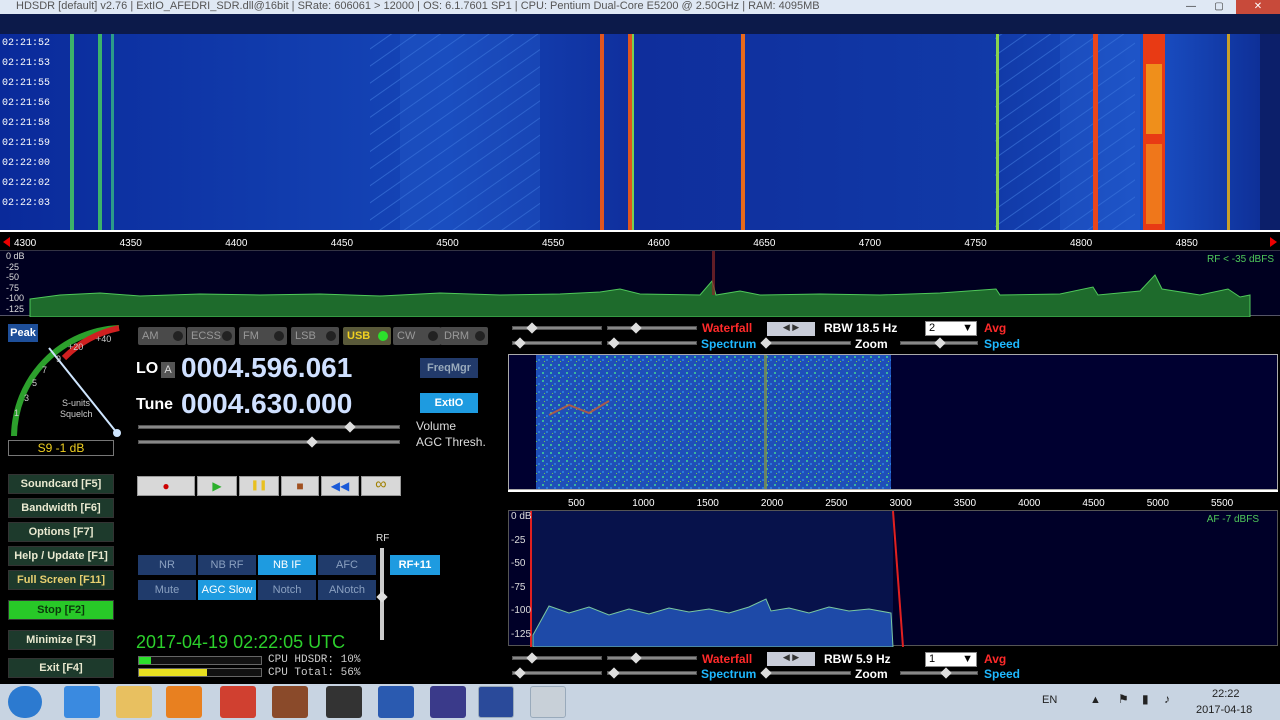  Describe the element at coordinates (1093, 503) in the screenshot. I see `af-frequency-tick: 4500` at that location.